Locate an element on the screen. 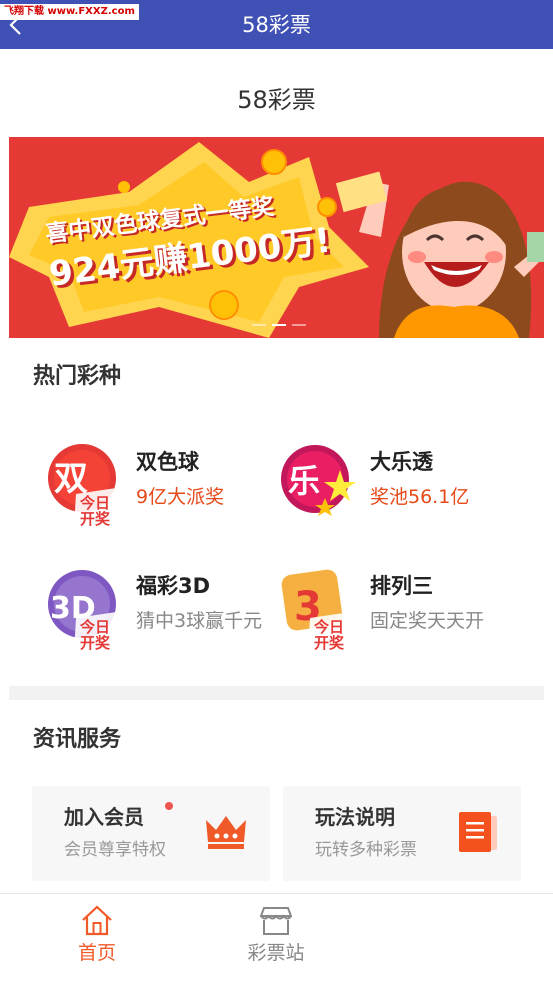 The width and height of the screenshot is (553, 982). pailiesan-icon: 3 今日 开奖 is located at coordinates (322, 610).